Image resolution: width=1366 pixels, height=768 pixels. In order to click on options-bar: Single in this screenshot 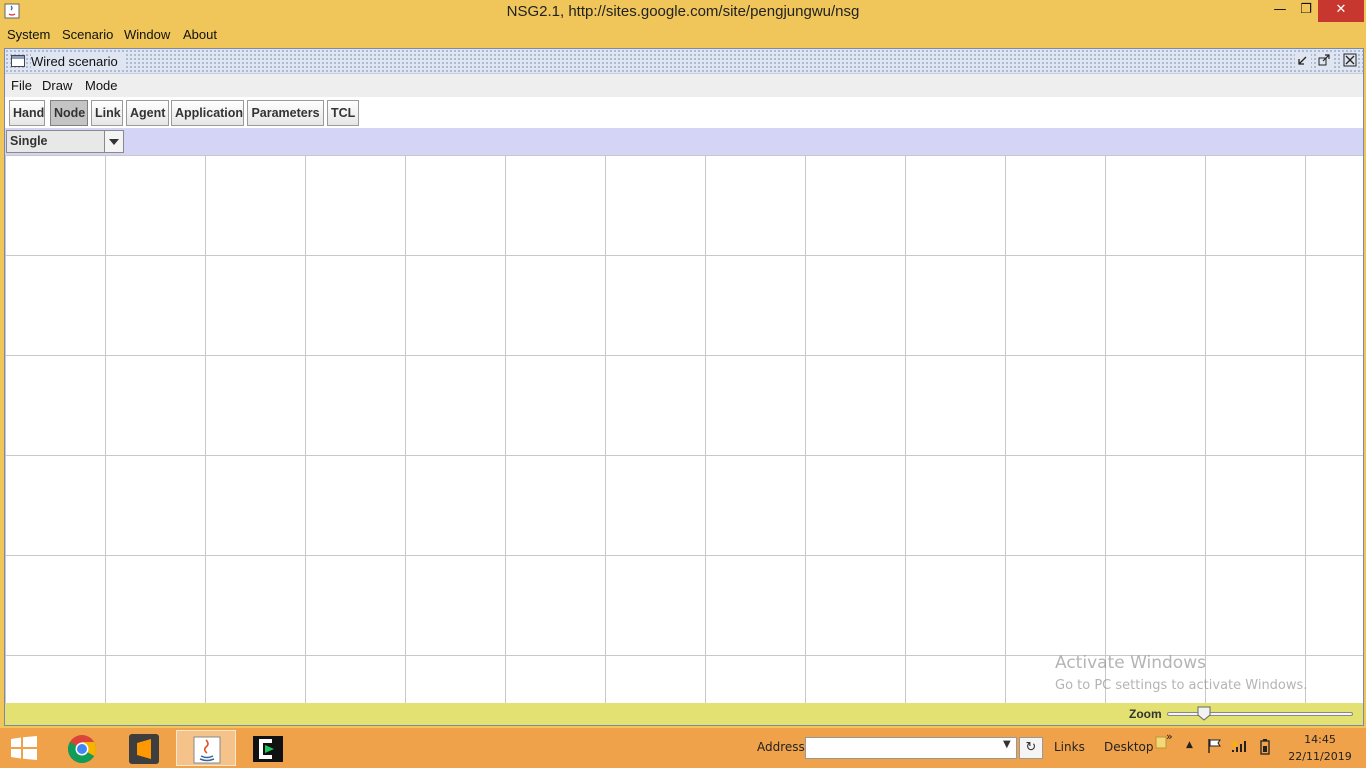, I will do `click(684, 141)`.